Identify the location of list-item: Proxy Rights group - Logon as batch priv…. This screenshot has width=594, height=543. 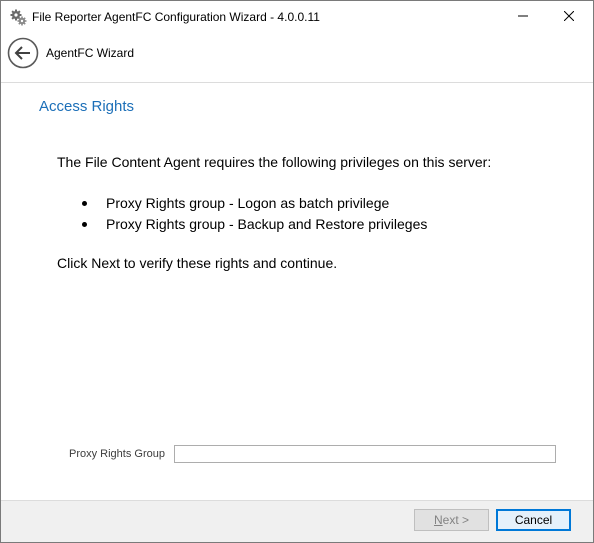
(253, 204).